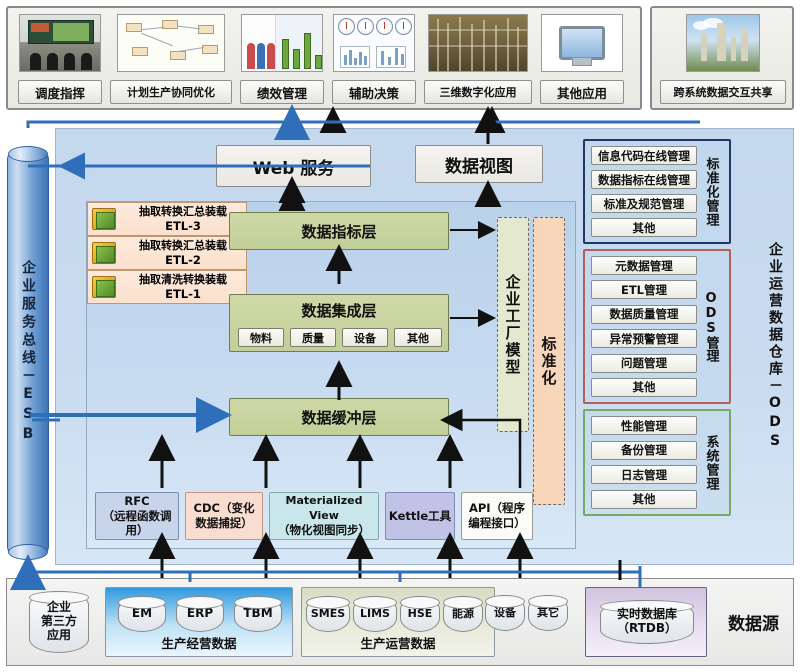  Describe the element at coordinates (657, 462) in the screenshot. I see `system-management-group: 性能管理 备份管理 日志管理 其他 系统管理` at that location.